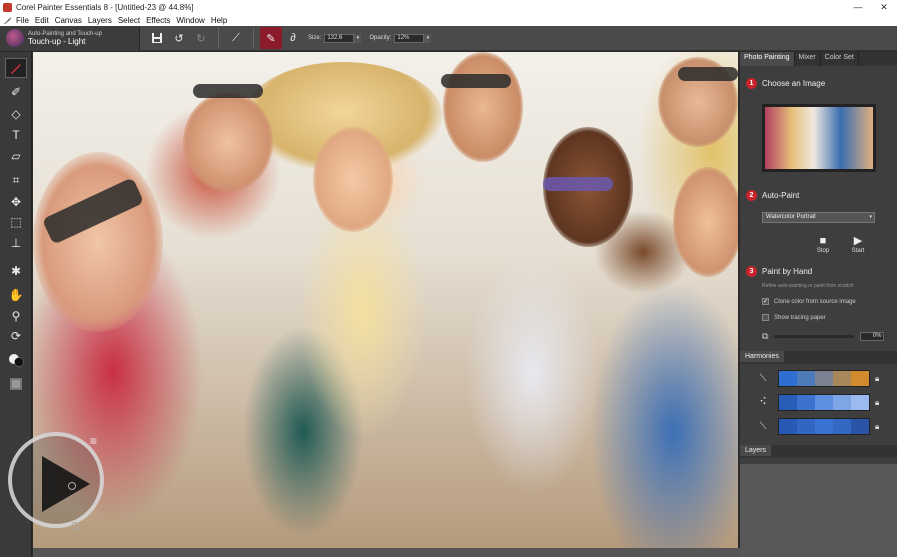 The image size is (897, 557). I want to click on size-input: 132.6, so click(339, 38).